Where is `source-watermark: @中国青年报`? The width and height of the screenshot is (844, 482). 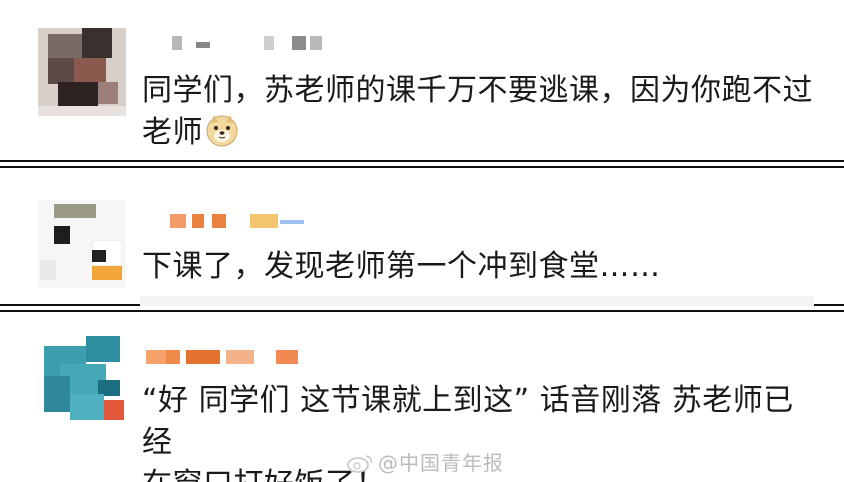
source-watermark: @中国青年报 is located at coordinates (425, 461).